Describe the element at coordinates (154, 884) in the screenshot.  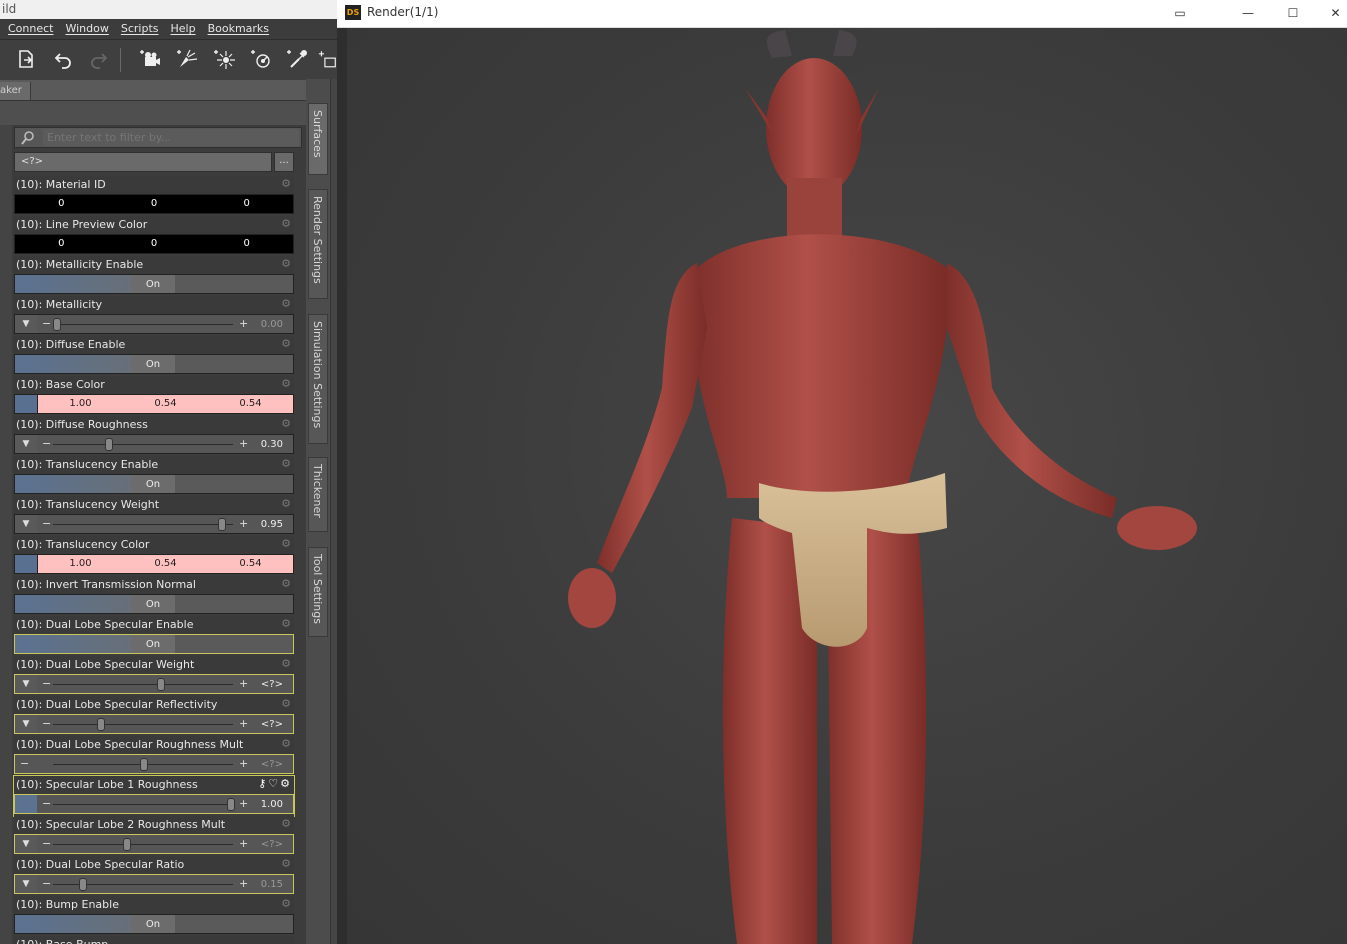
I see `slider-field: ▼ − +0.15` at that location.